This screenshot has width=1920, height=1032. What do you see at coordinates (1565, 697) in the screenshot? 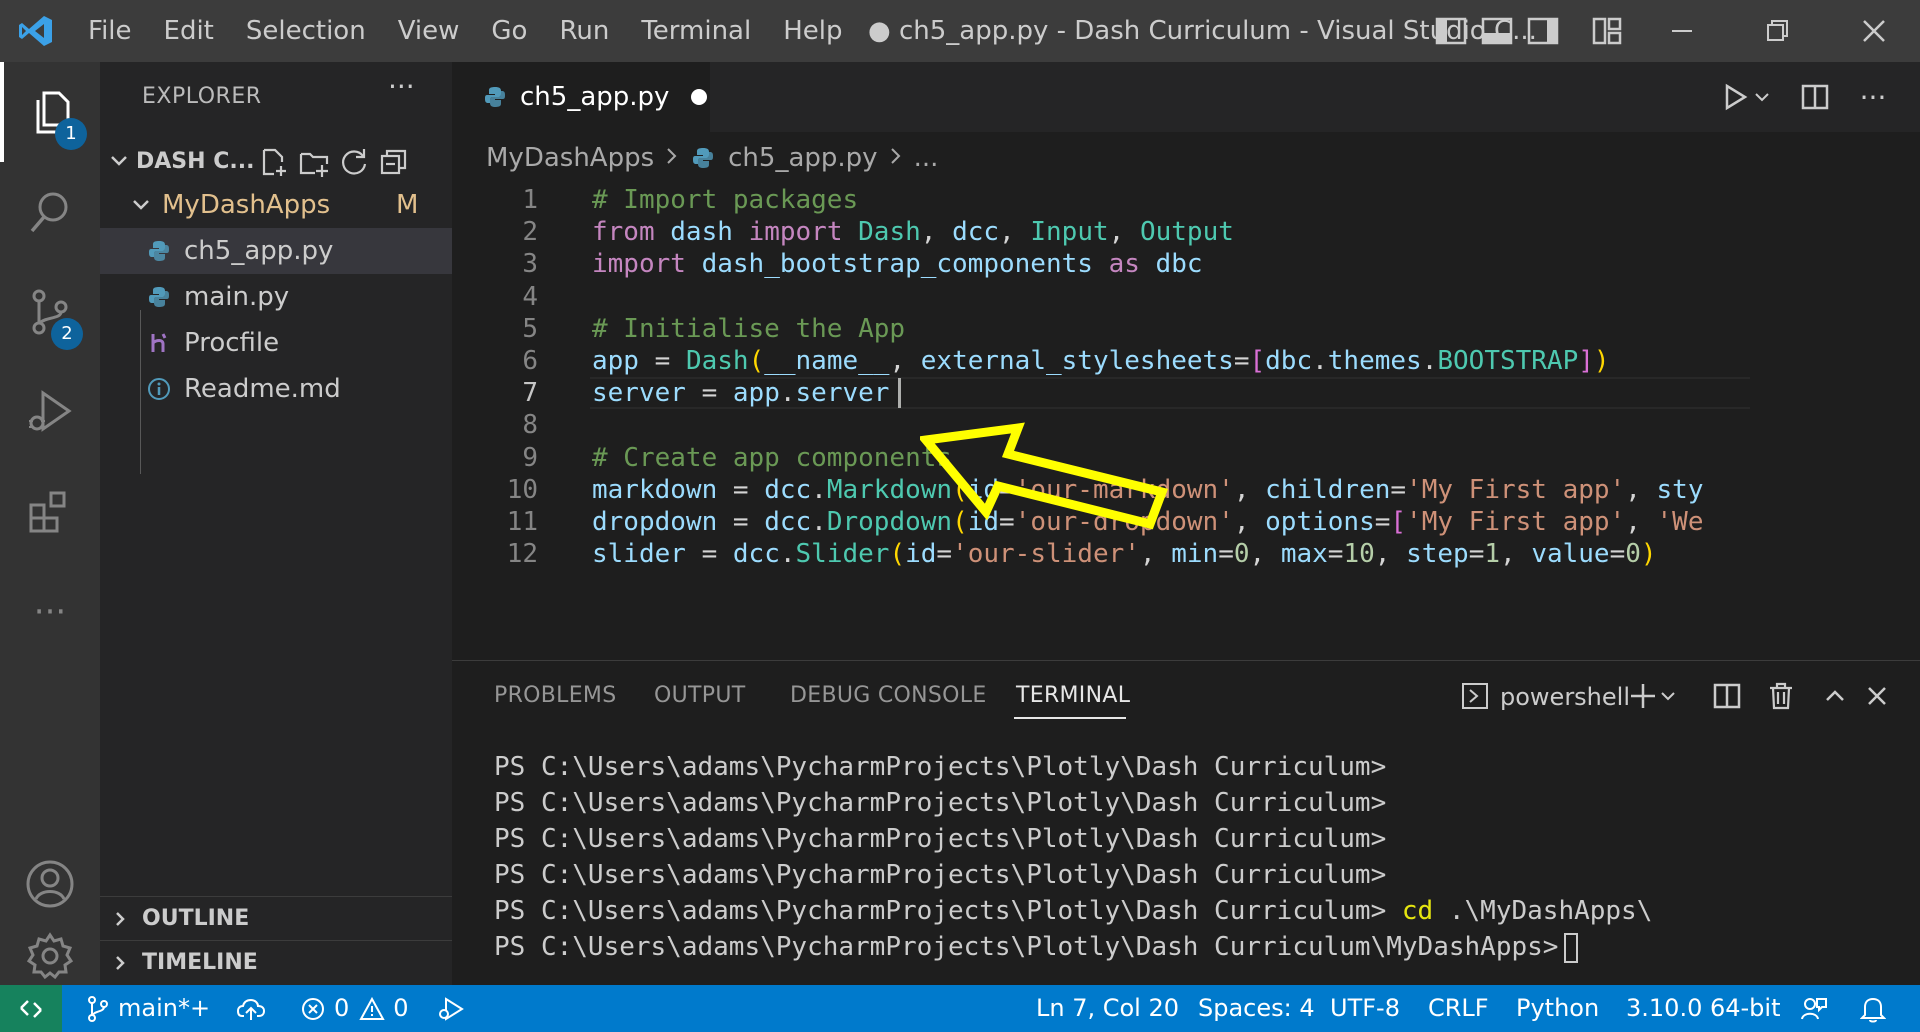
I see `terminal-shell-label: powershell` at bounding box center [1565, 697].